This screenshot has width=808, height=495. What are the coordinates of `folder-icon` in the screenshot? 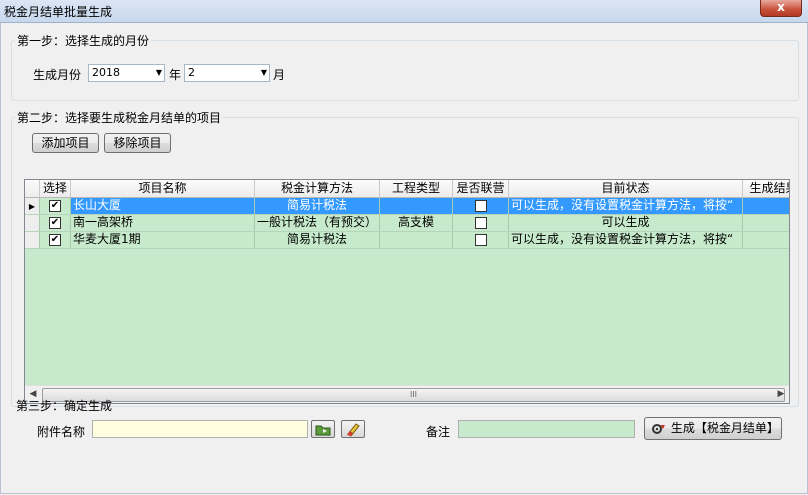 It's located at (323, 430).